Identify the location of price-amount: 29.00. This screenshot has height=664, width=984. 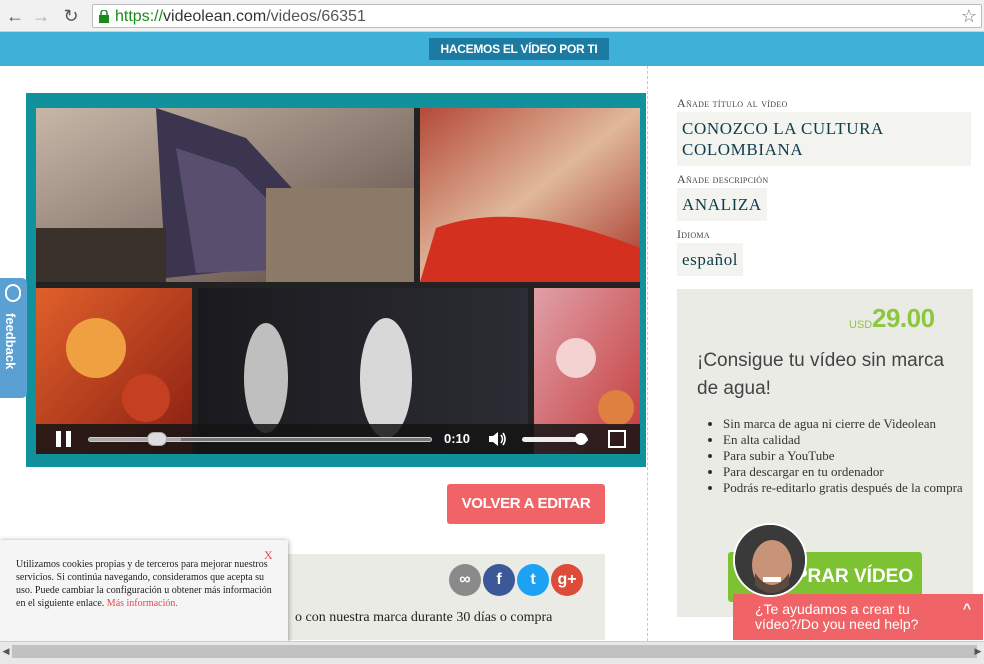
(903, 318).